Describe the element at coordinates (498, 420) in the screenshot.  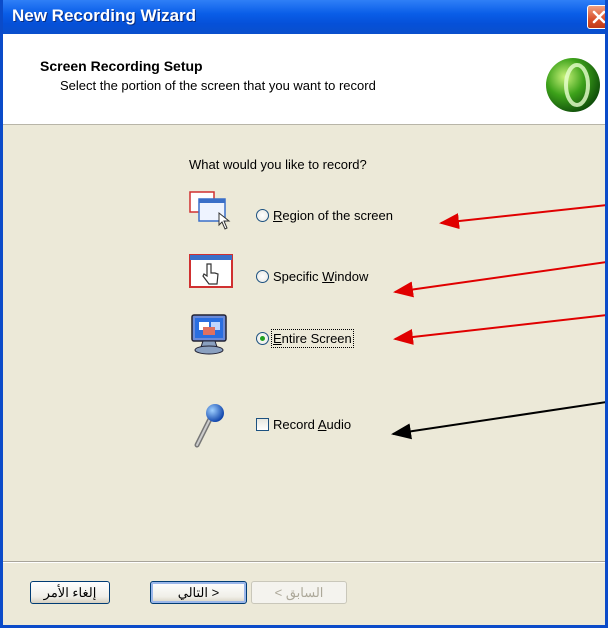
I see `arrow-to-record-audio` at that location.